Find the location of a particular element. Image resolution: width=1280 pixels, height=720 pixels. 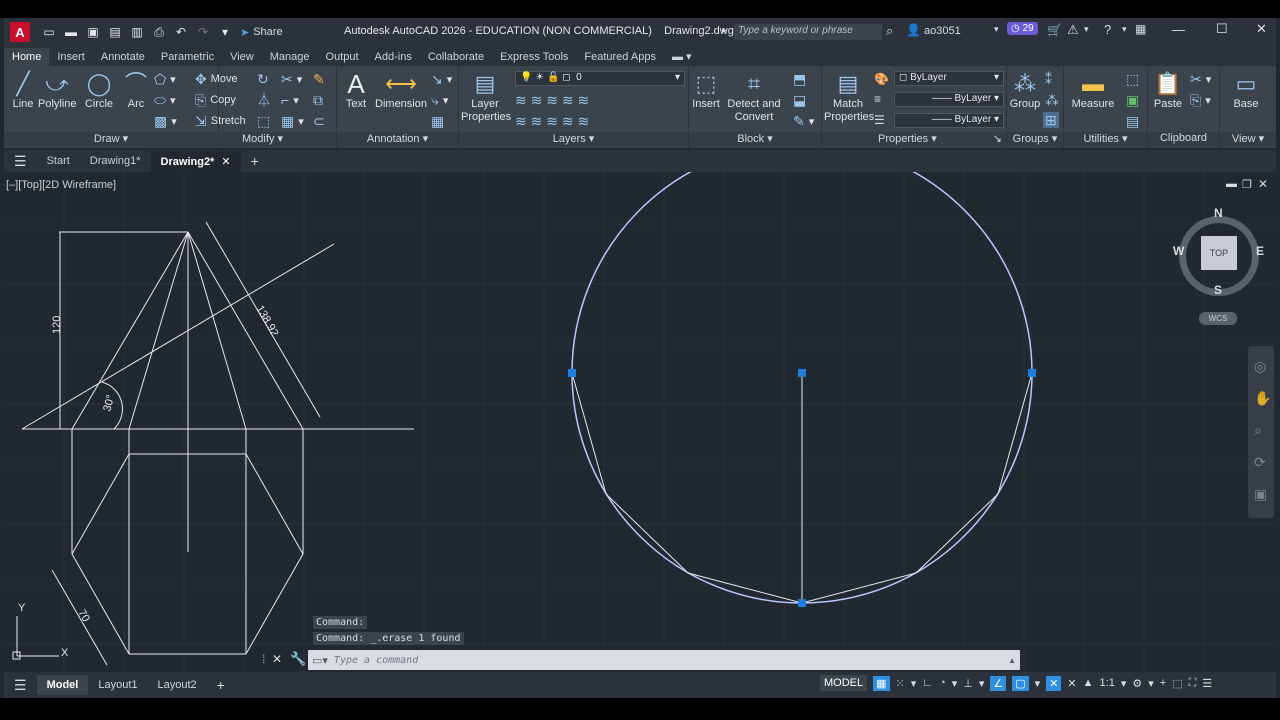

notifications-badge: ◷ 29 is located at coordinates (1022, 28).